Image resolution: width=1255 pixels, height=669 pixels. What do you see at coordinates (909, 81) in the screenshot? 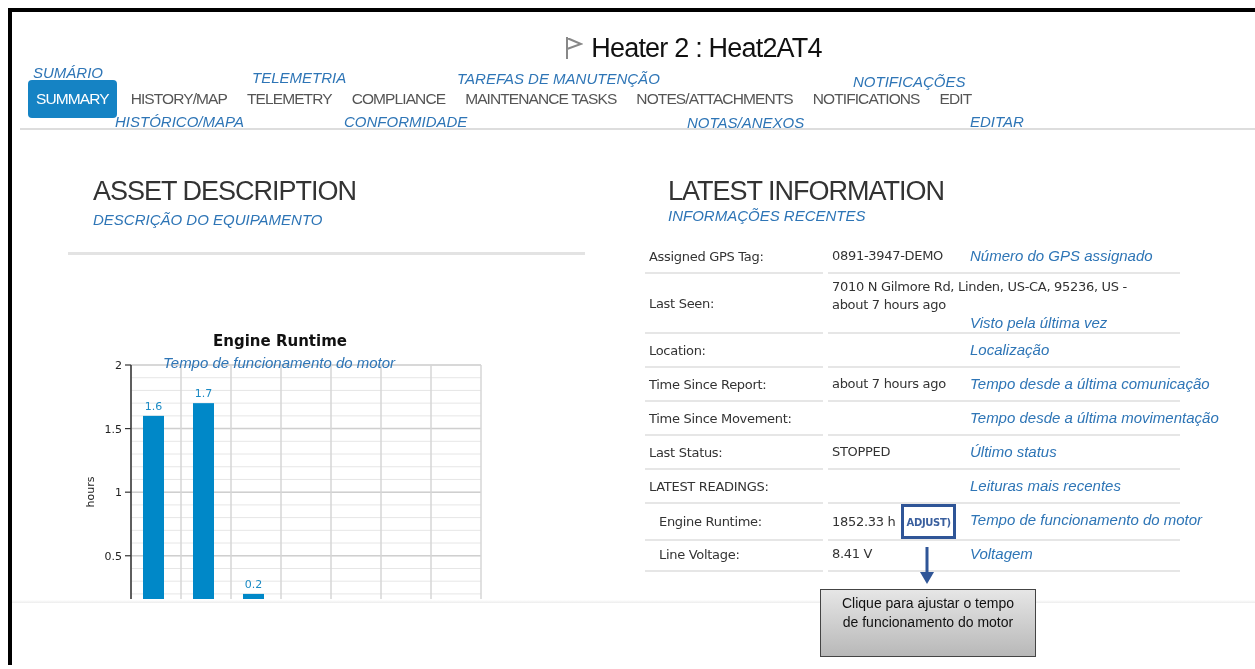
I see `translation-note: NOTIFICAÇÕES` at bounding box center [909, 81].